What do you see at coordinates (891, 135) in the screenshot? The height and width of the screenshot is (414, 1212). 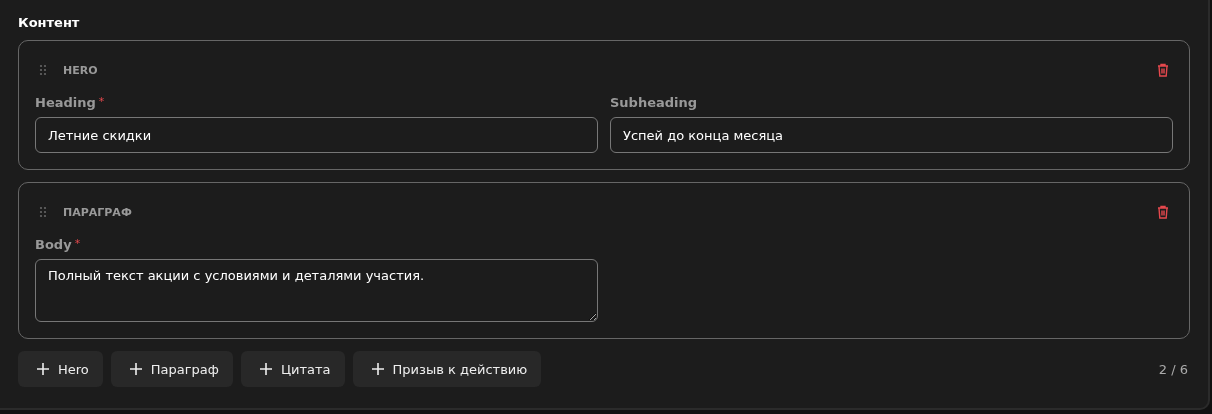 I see `text-input: Успей до конца месяца` at bounding box center [891, 135].